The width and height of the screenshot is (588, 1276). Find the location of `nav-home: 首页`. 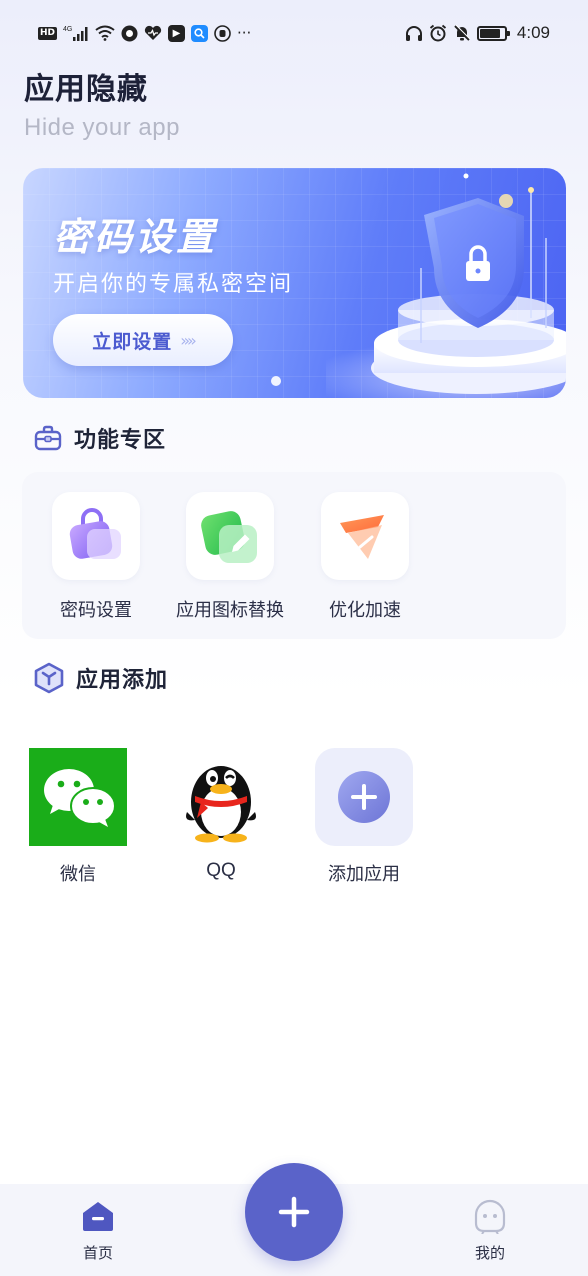

nav-home: 首页 is located at coordinates (98, 1230).